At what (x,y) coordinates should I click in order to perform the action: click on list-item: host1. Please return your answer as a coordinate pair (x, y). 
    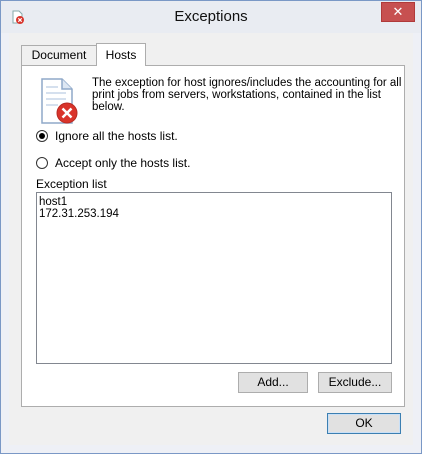
    Looking at the image, I should click on (214, 202).